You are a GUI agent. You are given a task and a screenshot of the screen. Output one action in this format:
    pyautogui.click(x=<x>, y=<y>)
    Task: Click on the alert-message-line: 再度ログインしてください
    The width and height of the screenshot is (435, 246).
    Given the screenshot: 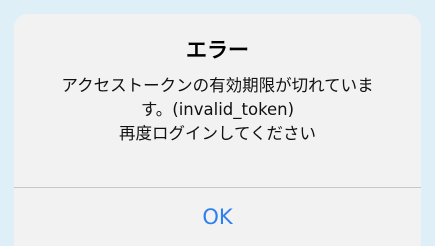 What is the action you would take?
    pyautogui.click(x=217, y=133)
    